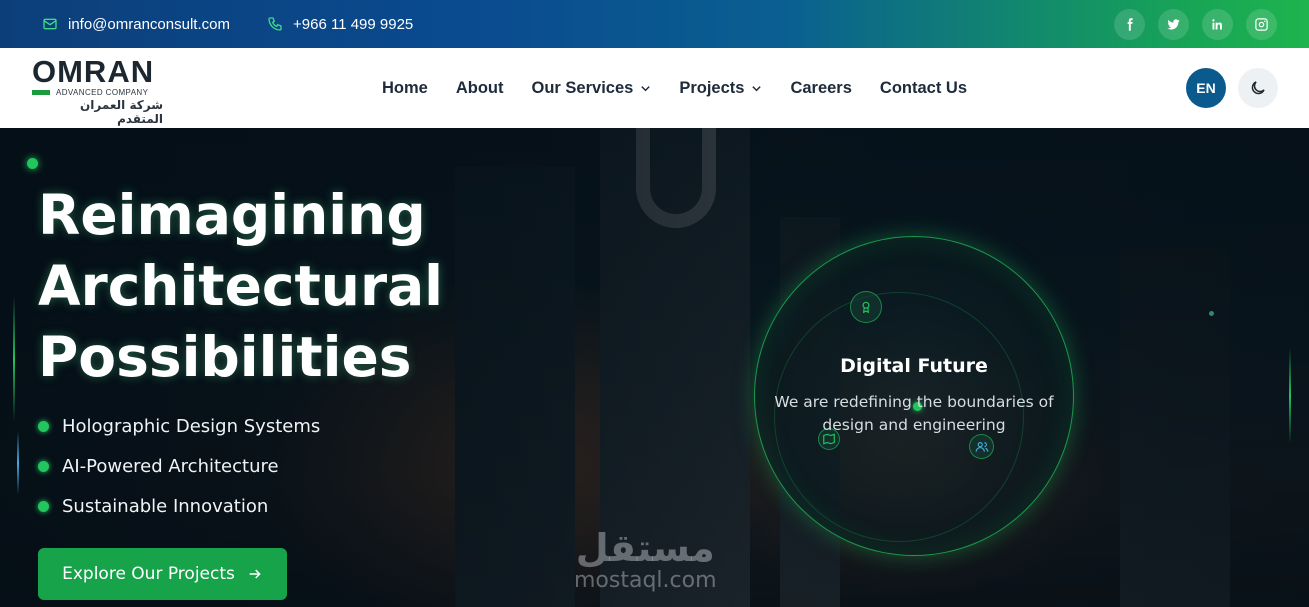  What do you see at coordinates (232, 215) in the screenshot?
I see `hero-title-line: Reimagining` at bounding box center [232, 215].